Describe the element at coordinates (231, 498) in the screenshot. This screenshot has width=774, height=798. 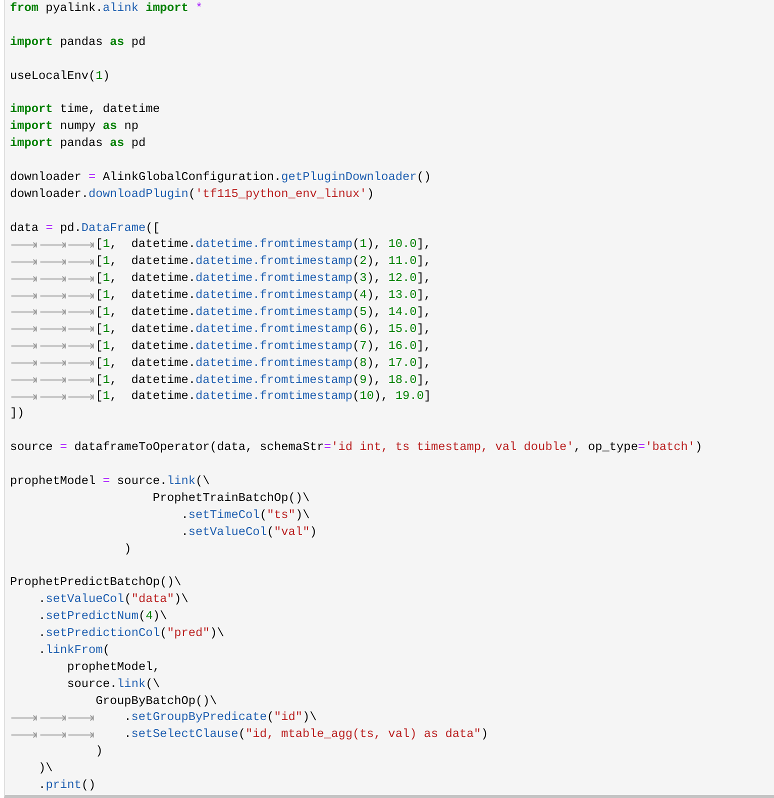
I see `code-line: ProphetTrainBatchOp()\` at that location.